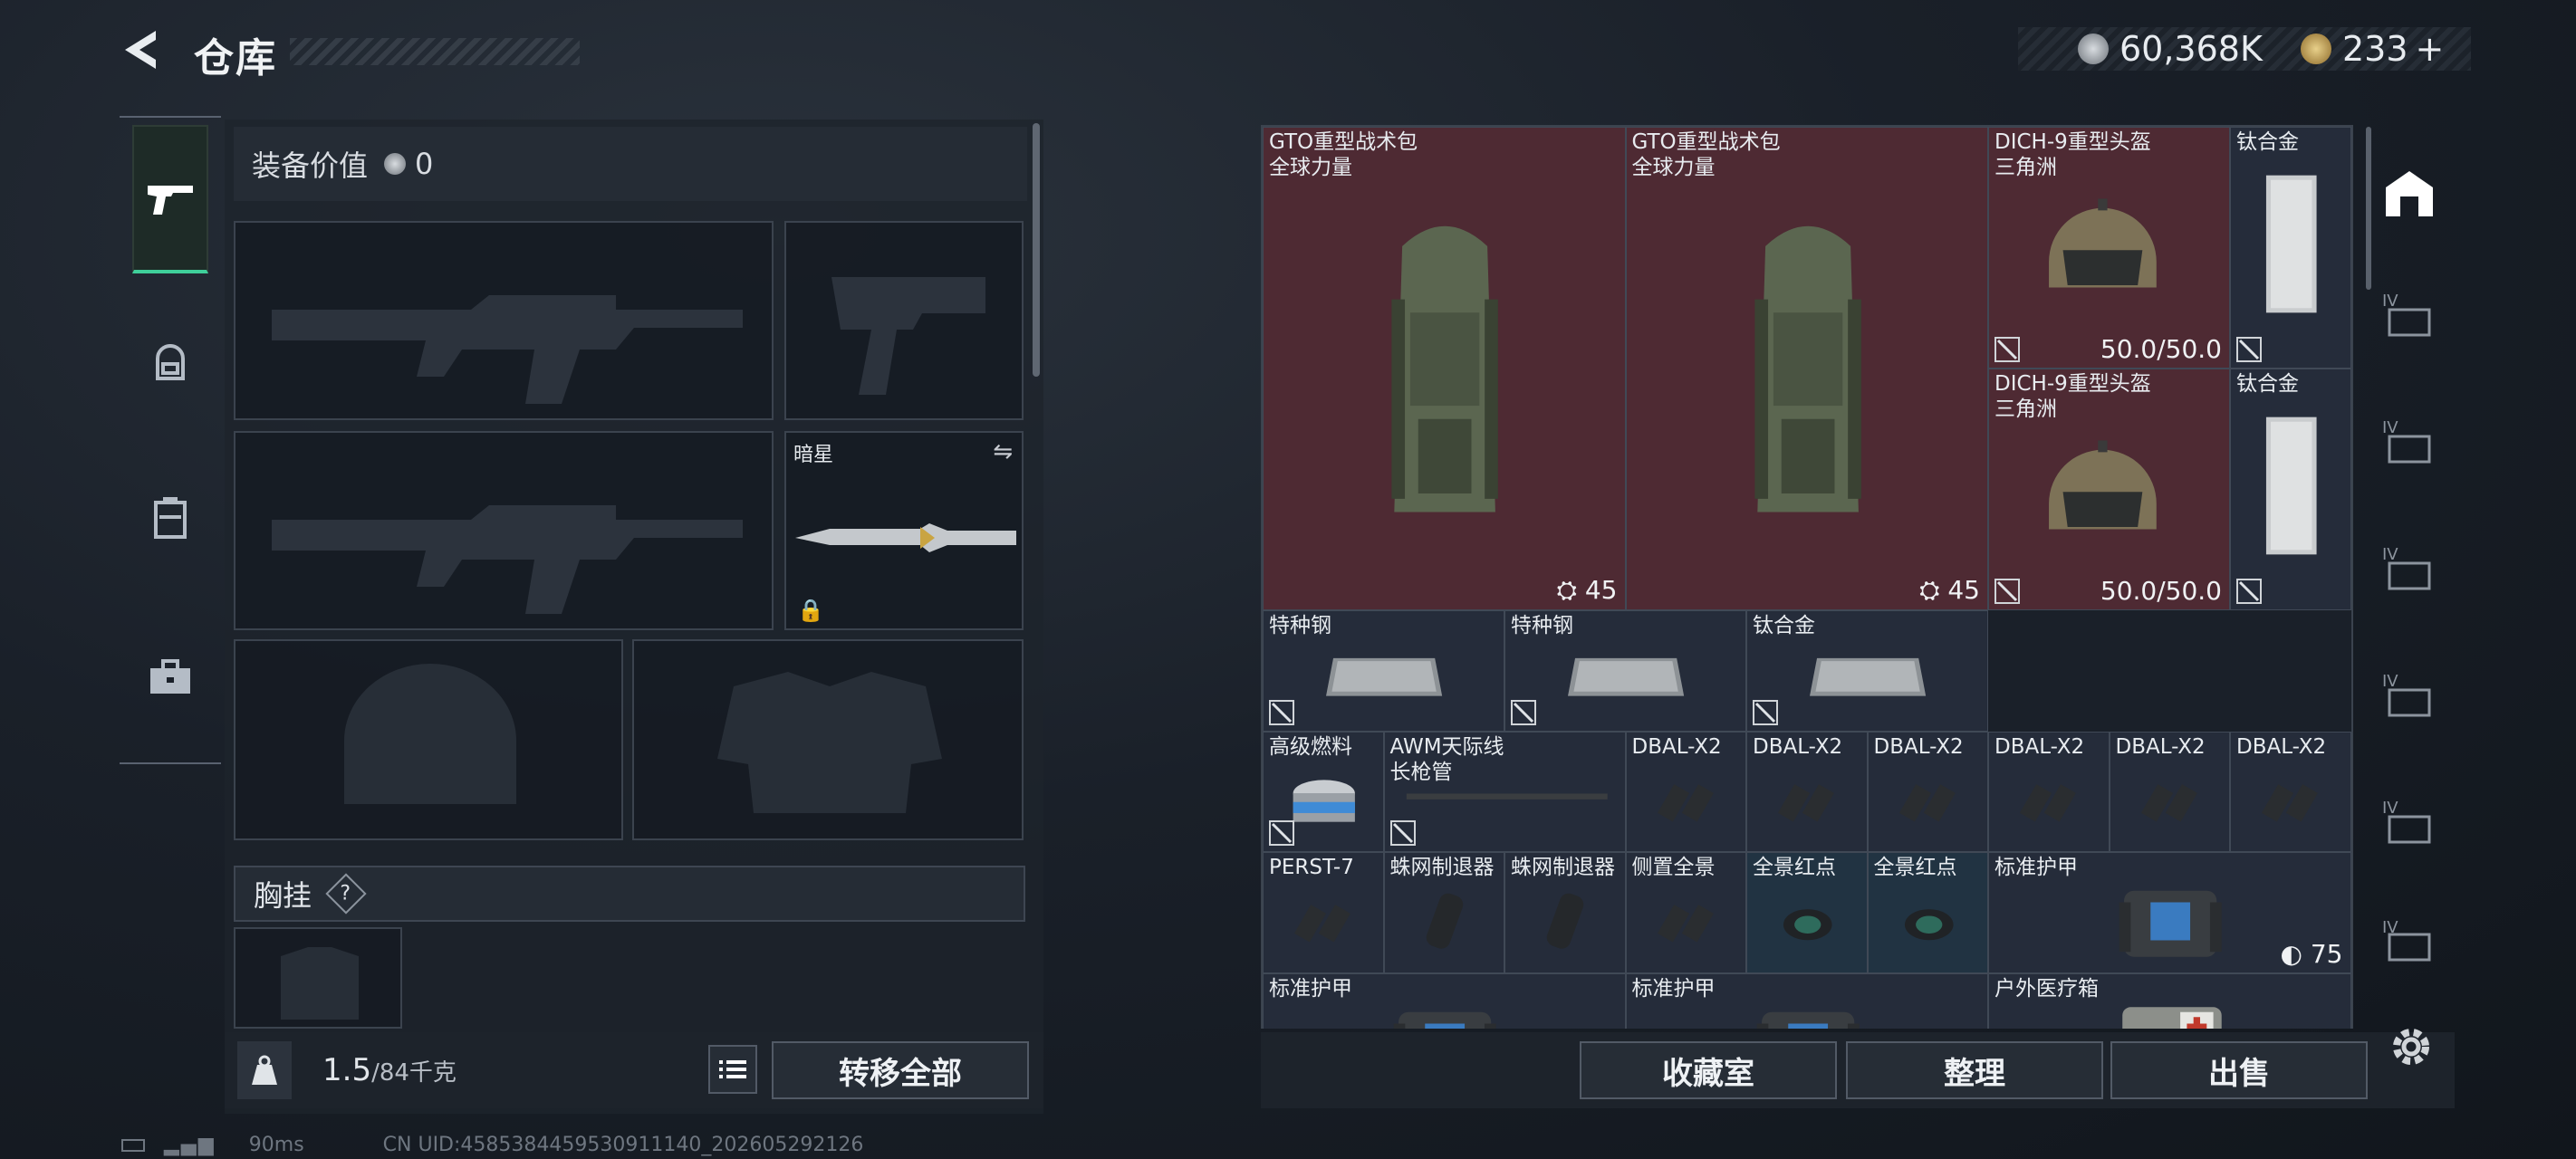 This screenshot has width=2576, height=1159. I want to click on item-name: 户外医疗箱, so click(2046, 989).